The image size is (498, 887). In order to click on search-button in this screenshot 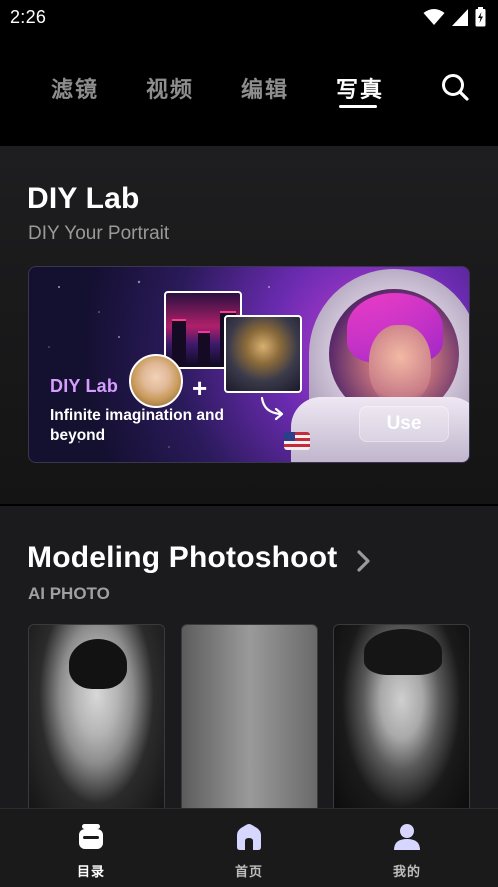, I will do `click(455, 87)`.